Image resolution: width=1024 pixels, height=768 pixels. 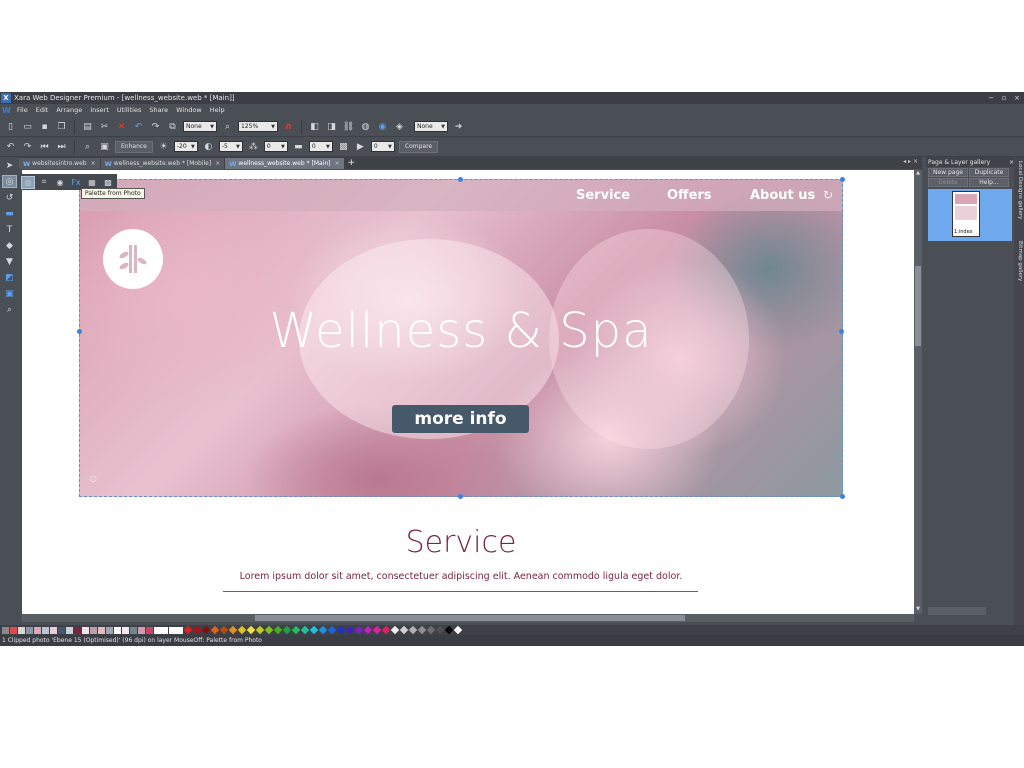 I want to click on layers-icon: ◧, so click(x=314, y=126).